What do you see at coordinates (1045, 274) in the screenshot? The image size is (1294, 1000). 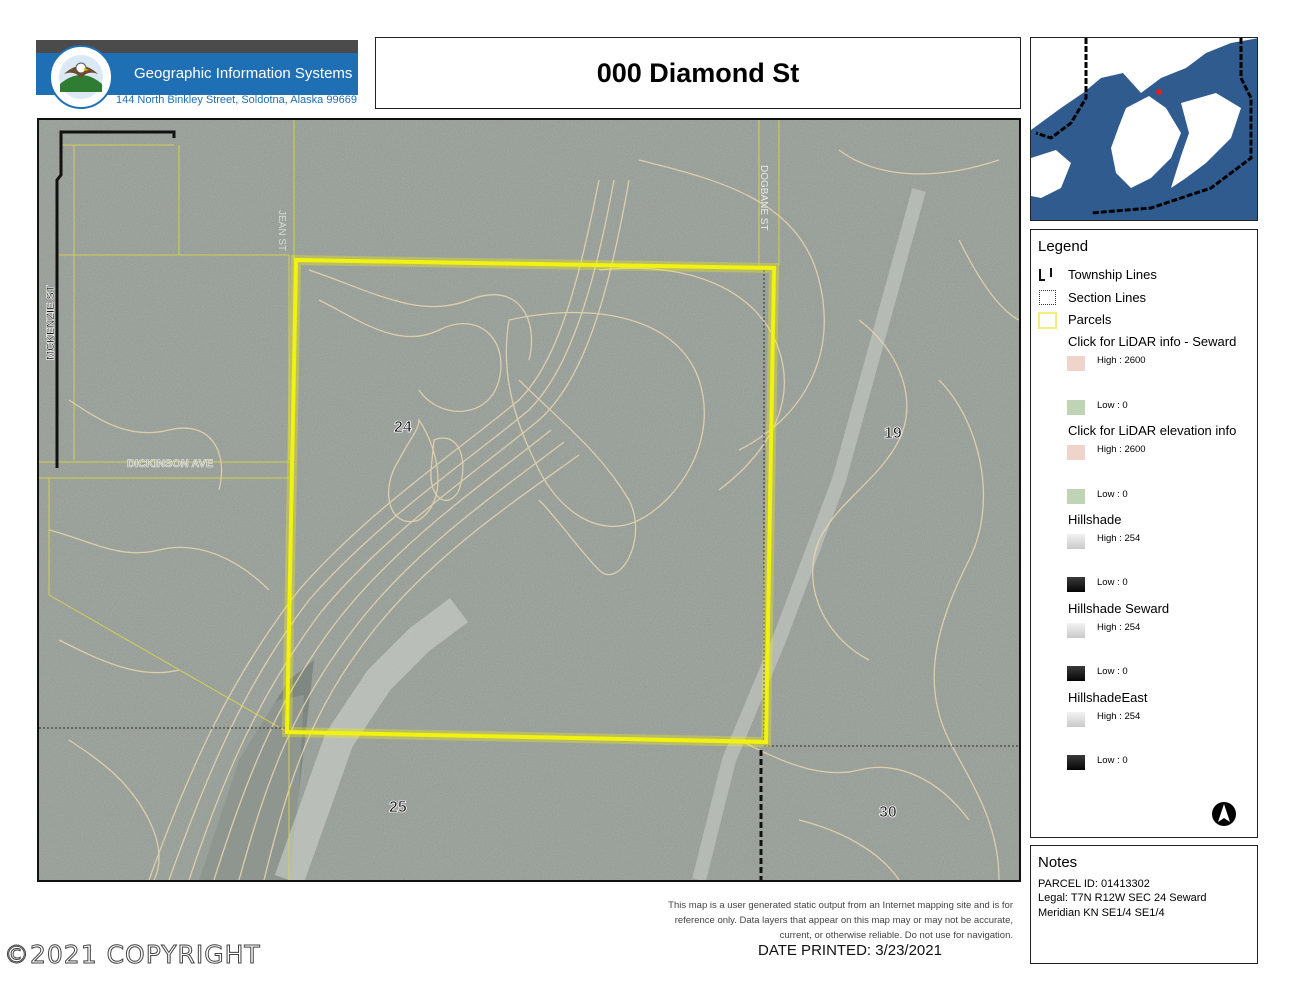 I see `township-lines-icon` at bounding box center [1045, 274].